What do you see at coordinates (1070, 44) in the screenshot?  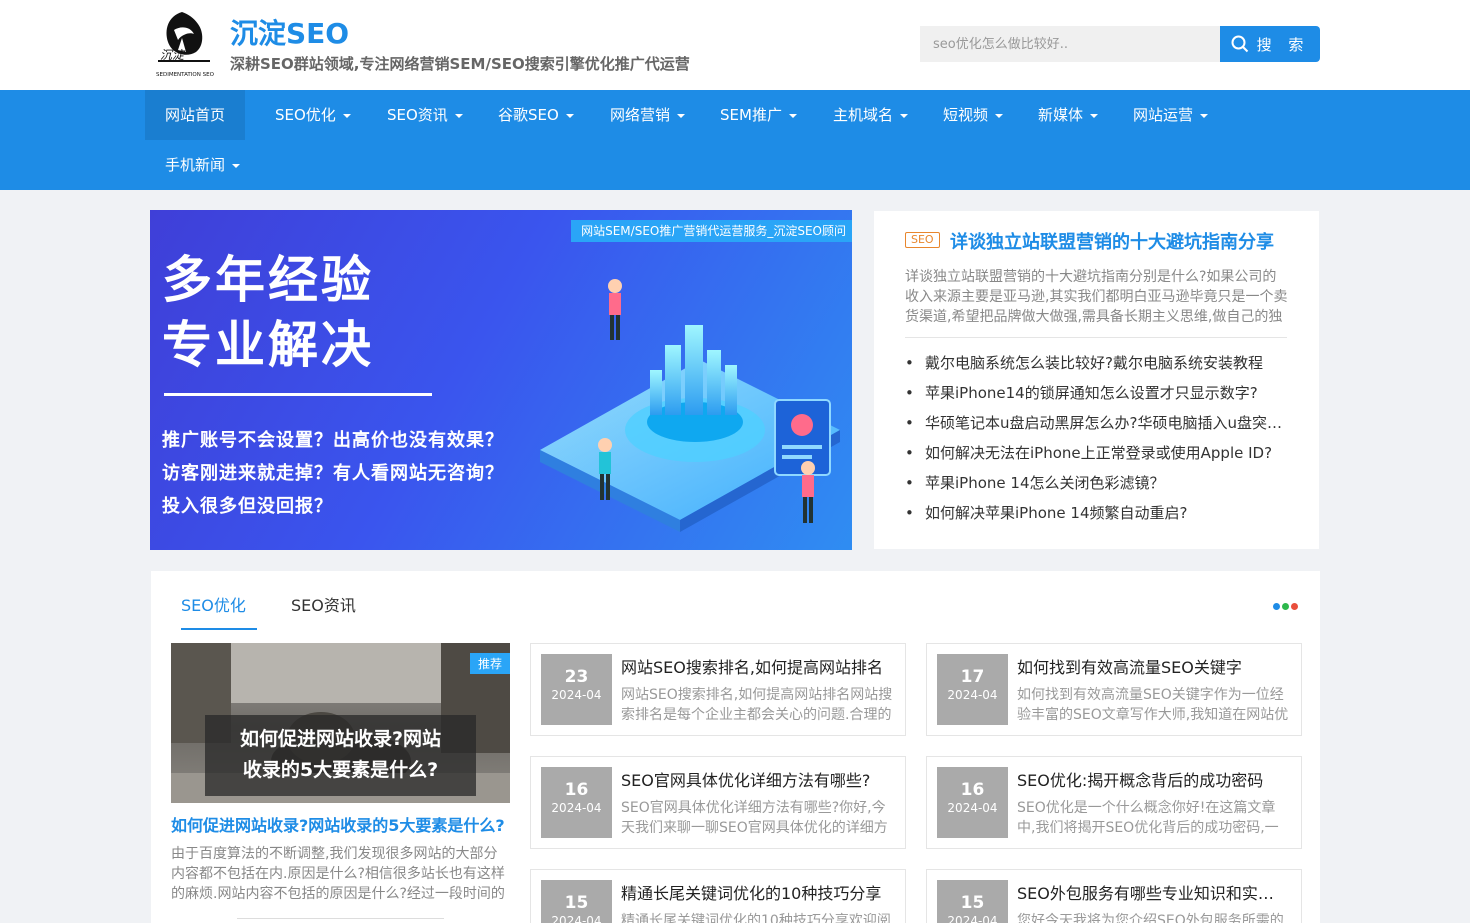 I see `search-input` at bounding box center [1070, 44].